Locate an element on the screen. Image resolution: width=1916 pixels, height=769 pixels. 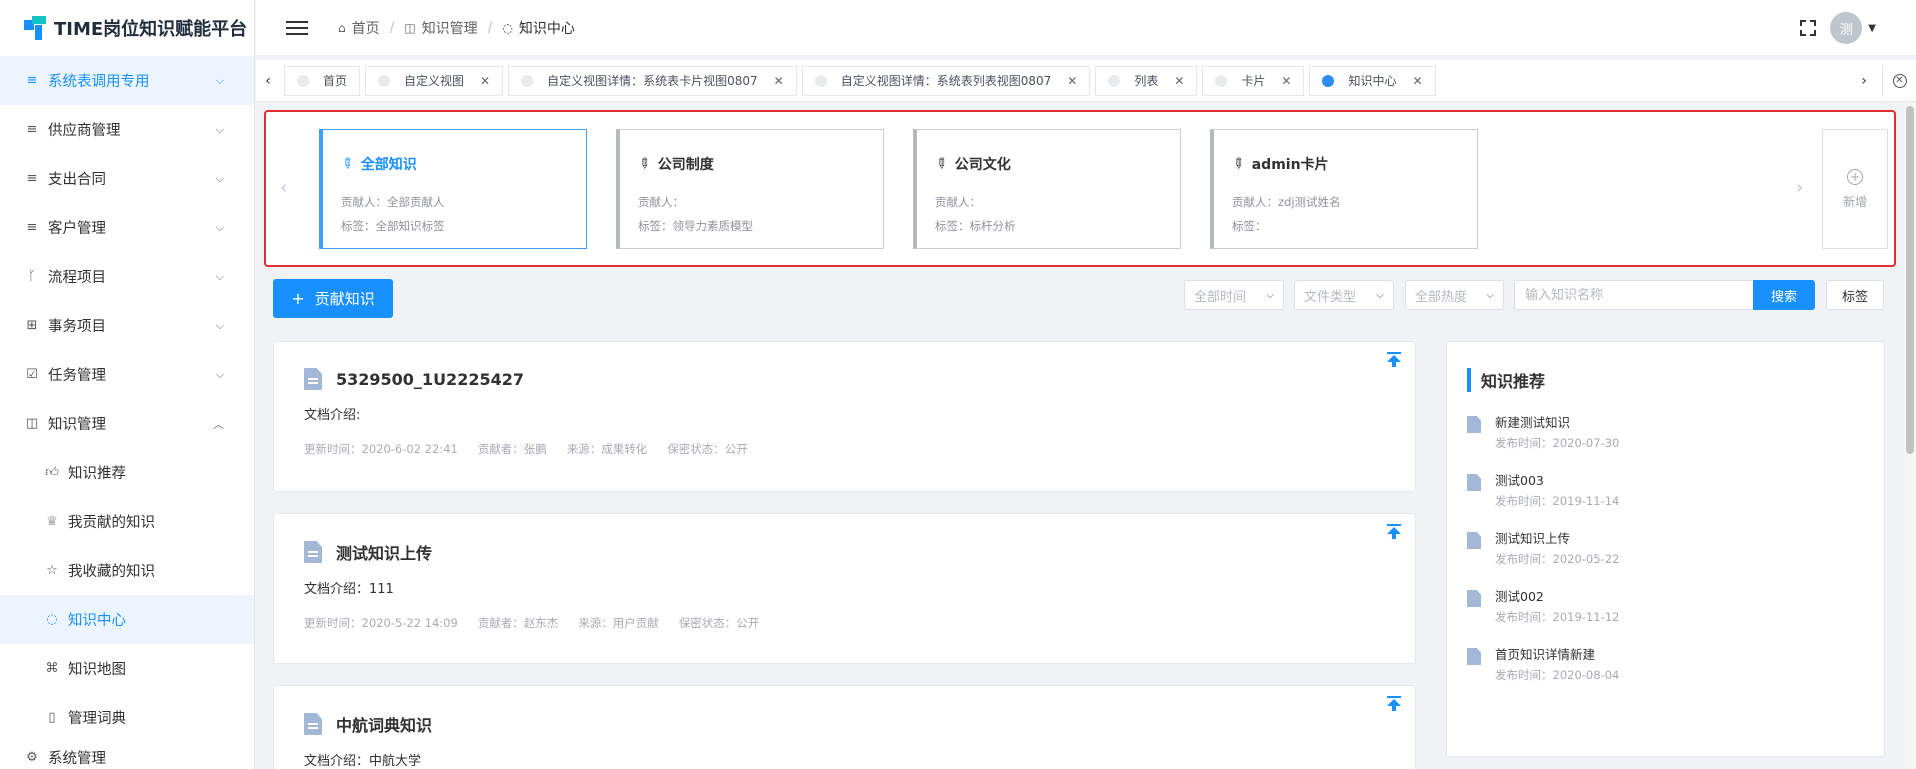
sidebar-item-expense-contract: ≡ 支出合同 ⌵ is located at coordinates (127, 178).